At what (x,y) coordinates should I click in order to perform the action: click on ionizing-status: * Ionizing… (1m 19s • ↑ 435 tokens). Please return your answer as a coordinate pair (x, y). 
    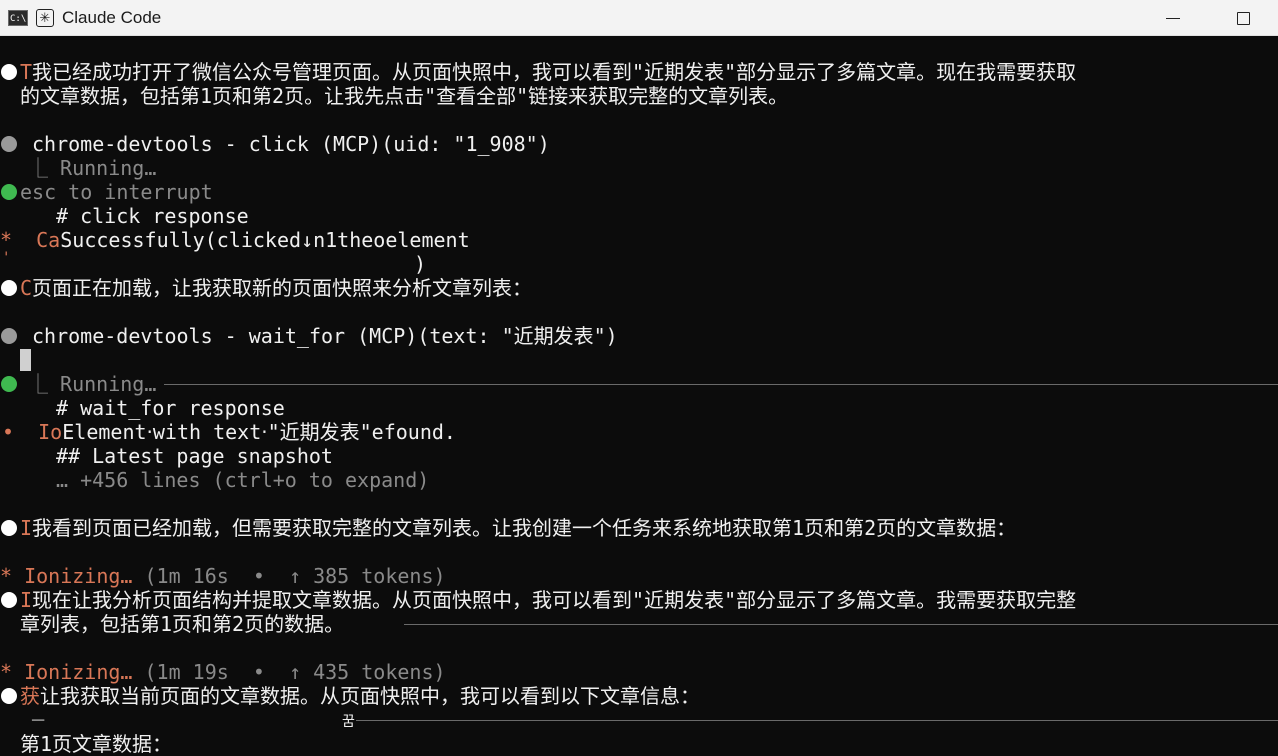
    Looking at the image, I should click on (223, 672).